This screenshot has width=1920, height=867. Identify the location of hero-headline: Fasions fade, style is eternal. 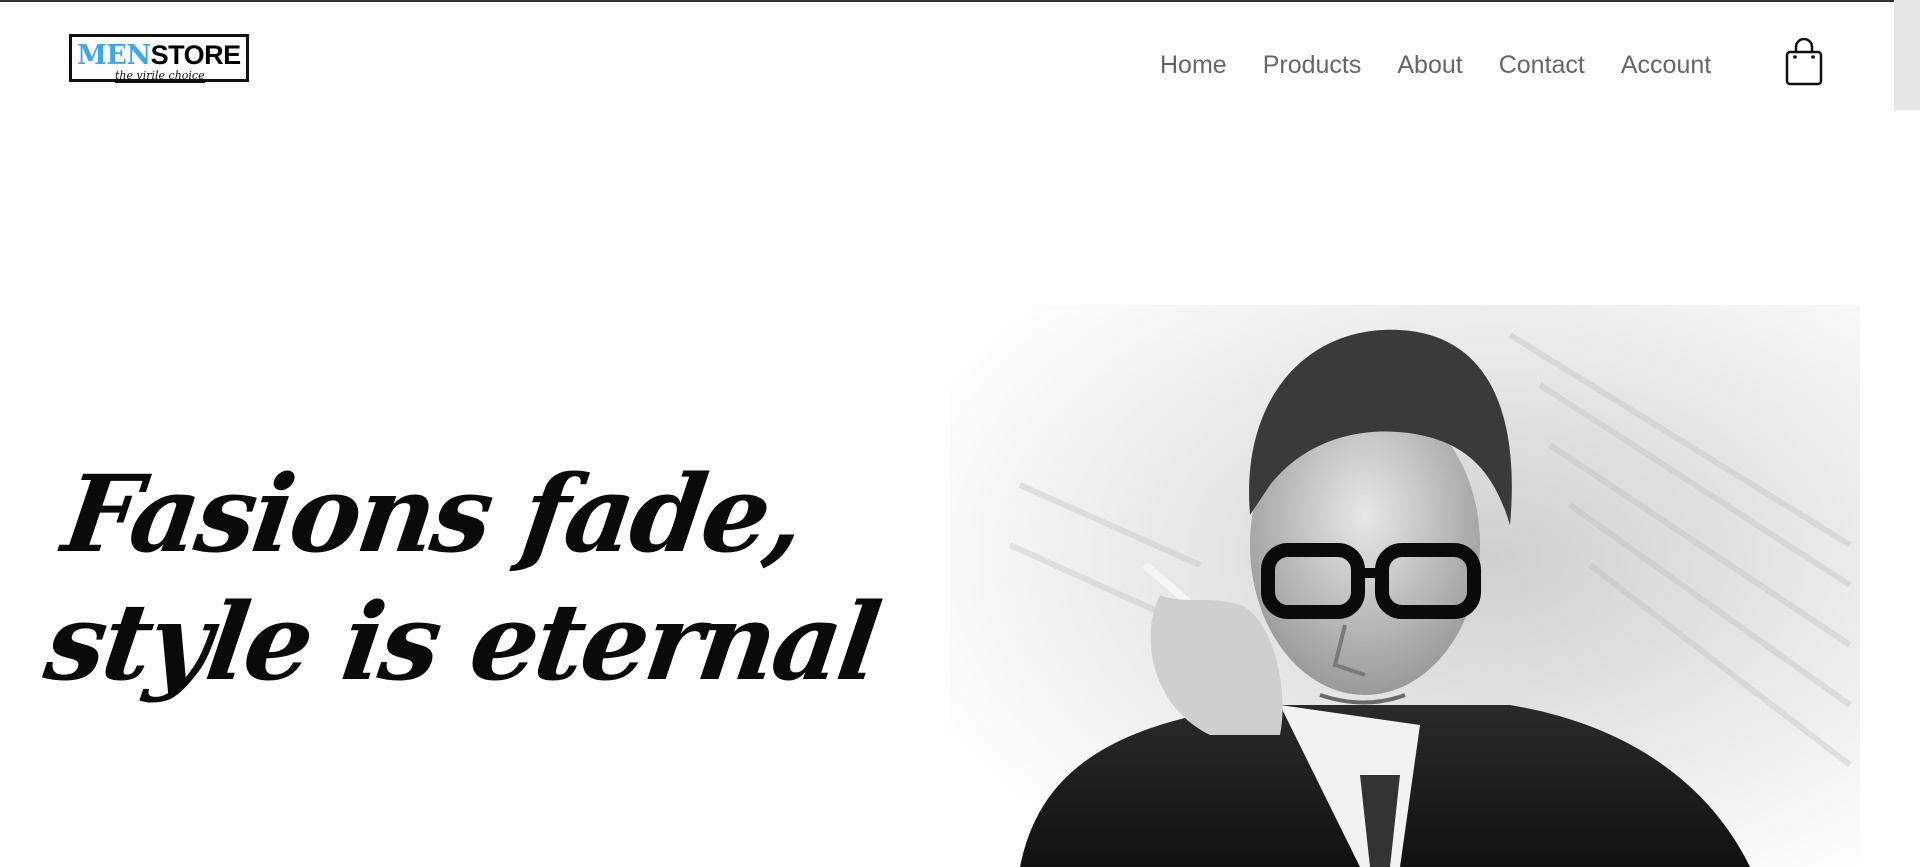
(470, 578).